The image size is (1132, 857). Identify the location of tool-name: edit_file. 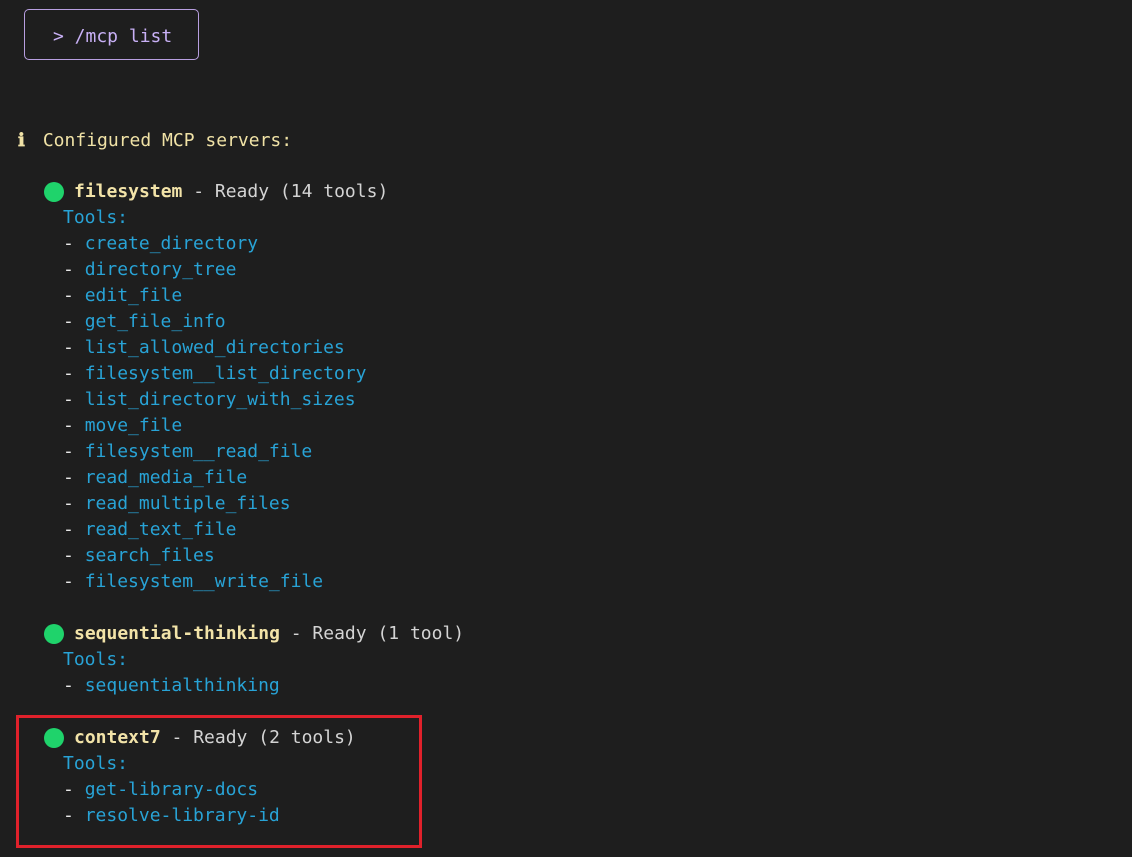
(133, 295).